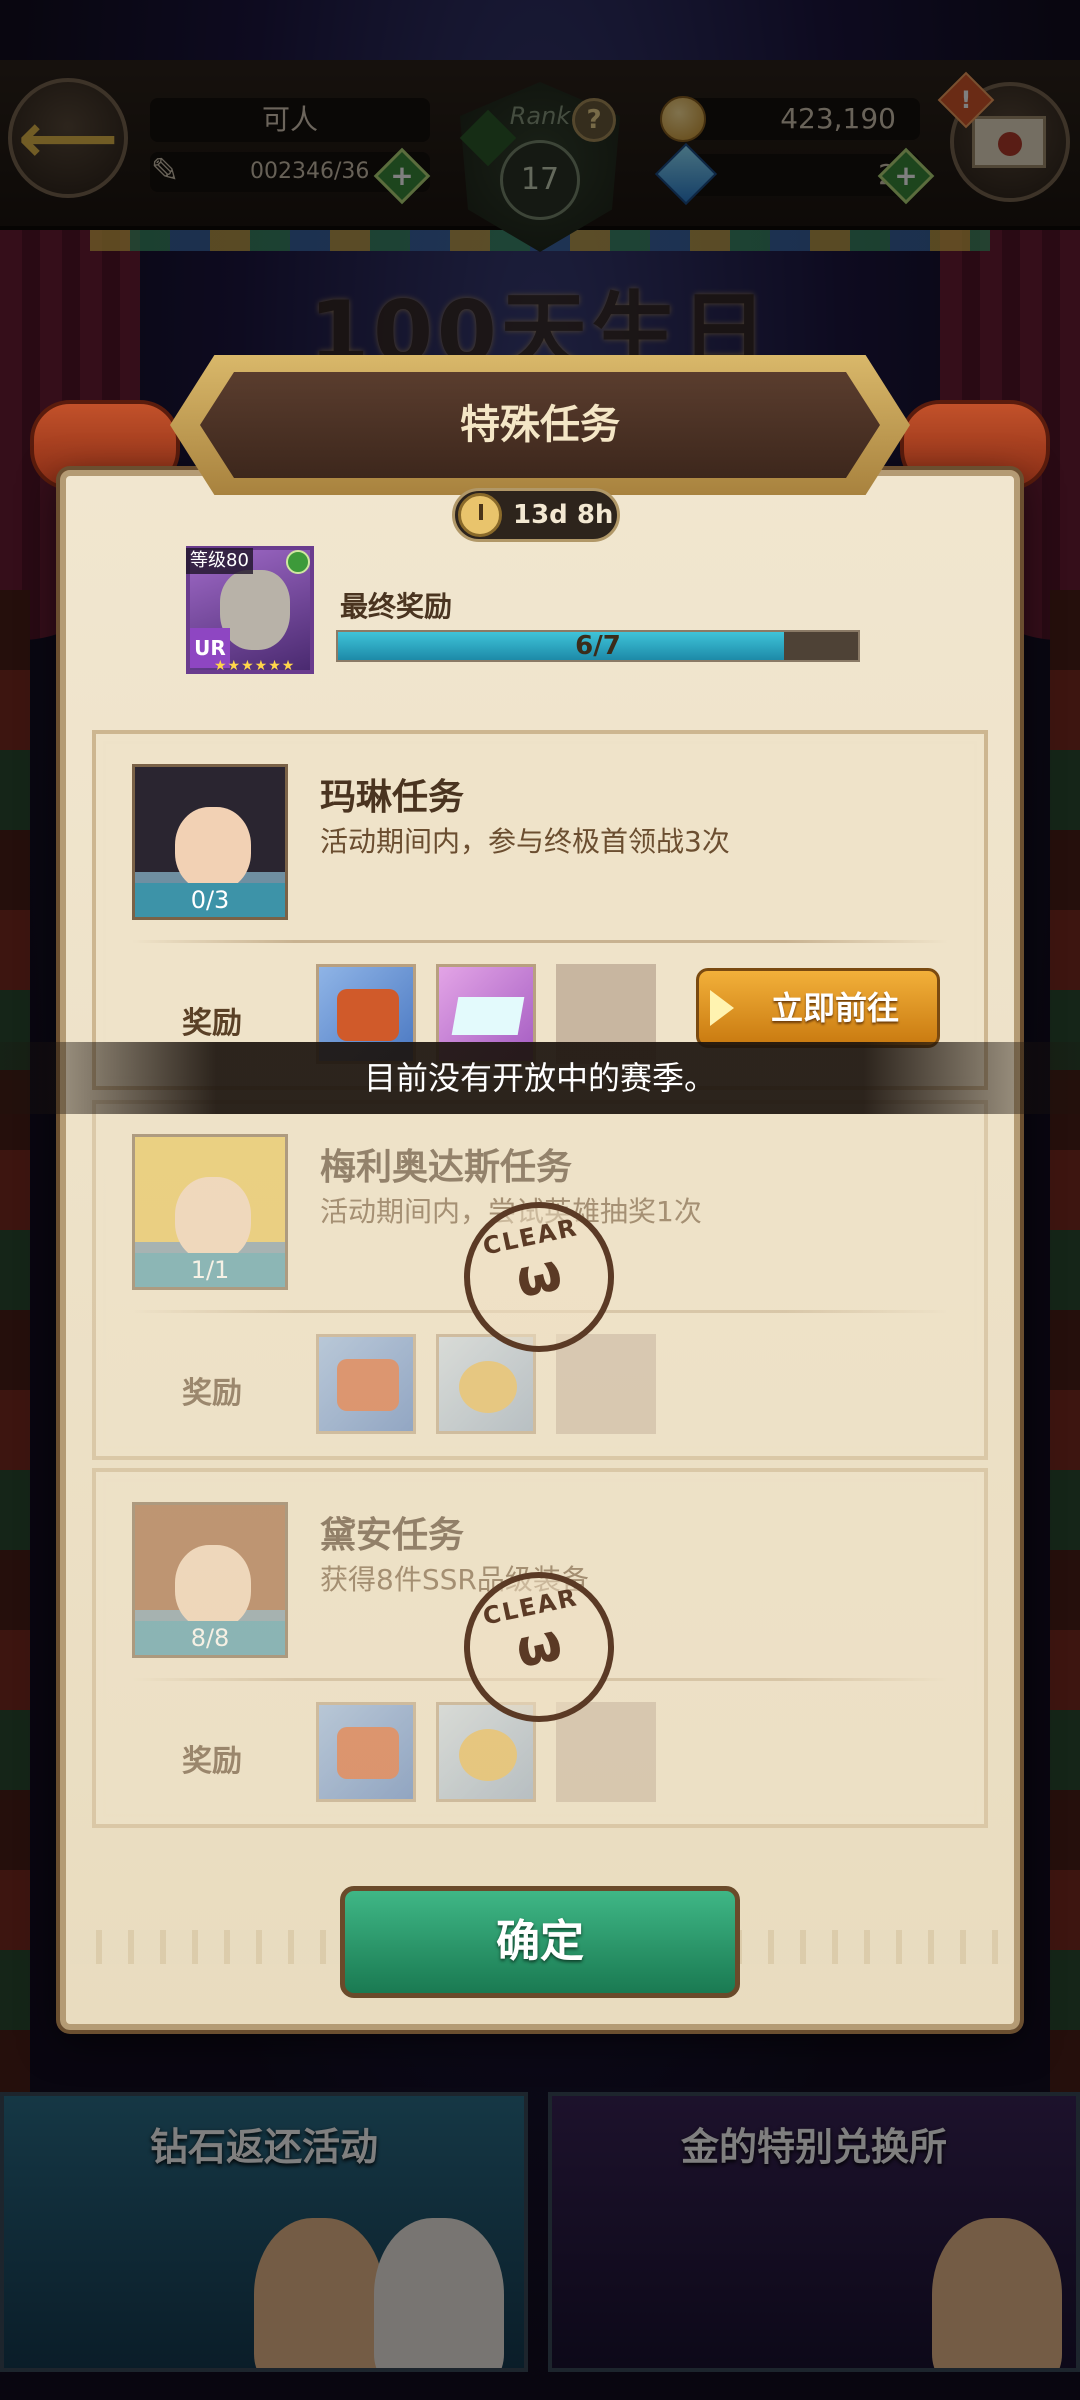 The width and height of the screenshot is (1080, 2400). Describe the element at coordinates (210, 1212) in the screenshot. I see `mission-hero-portrait: 1/1` at that location.